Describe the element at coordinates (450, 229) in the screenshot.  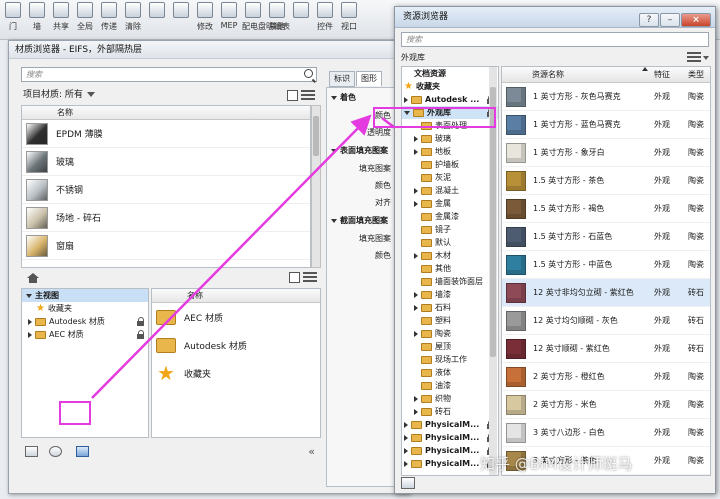
I see `tree-node: 镜子` at that location.